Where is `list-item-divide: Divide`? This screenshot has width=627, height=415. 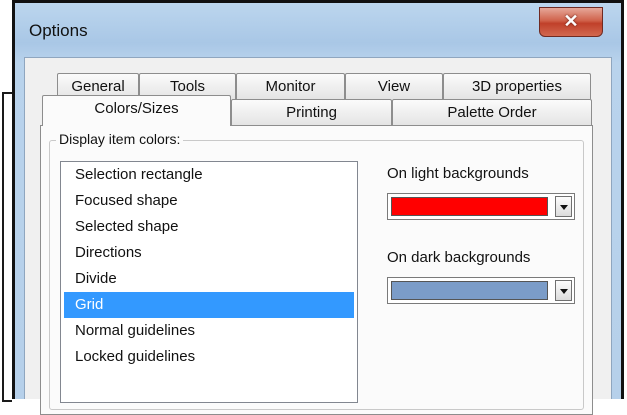
list-item-divide: Divide is located at coordinates (209, 279).